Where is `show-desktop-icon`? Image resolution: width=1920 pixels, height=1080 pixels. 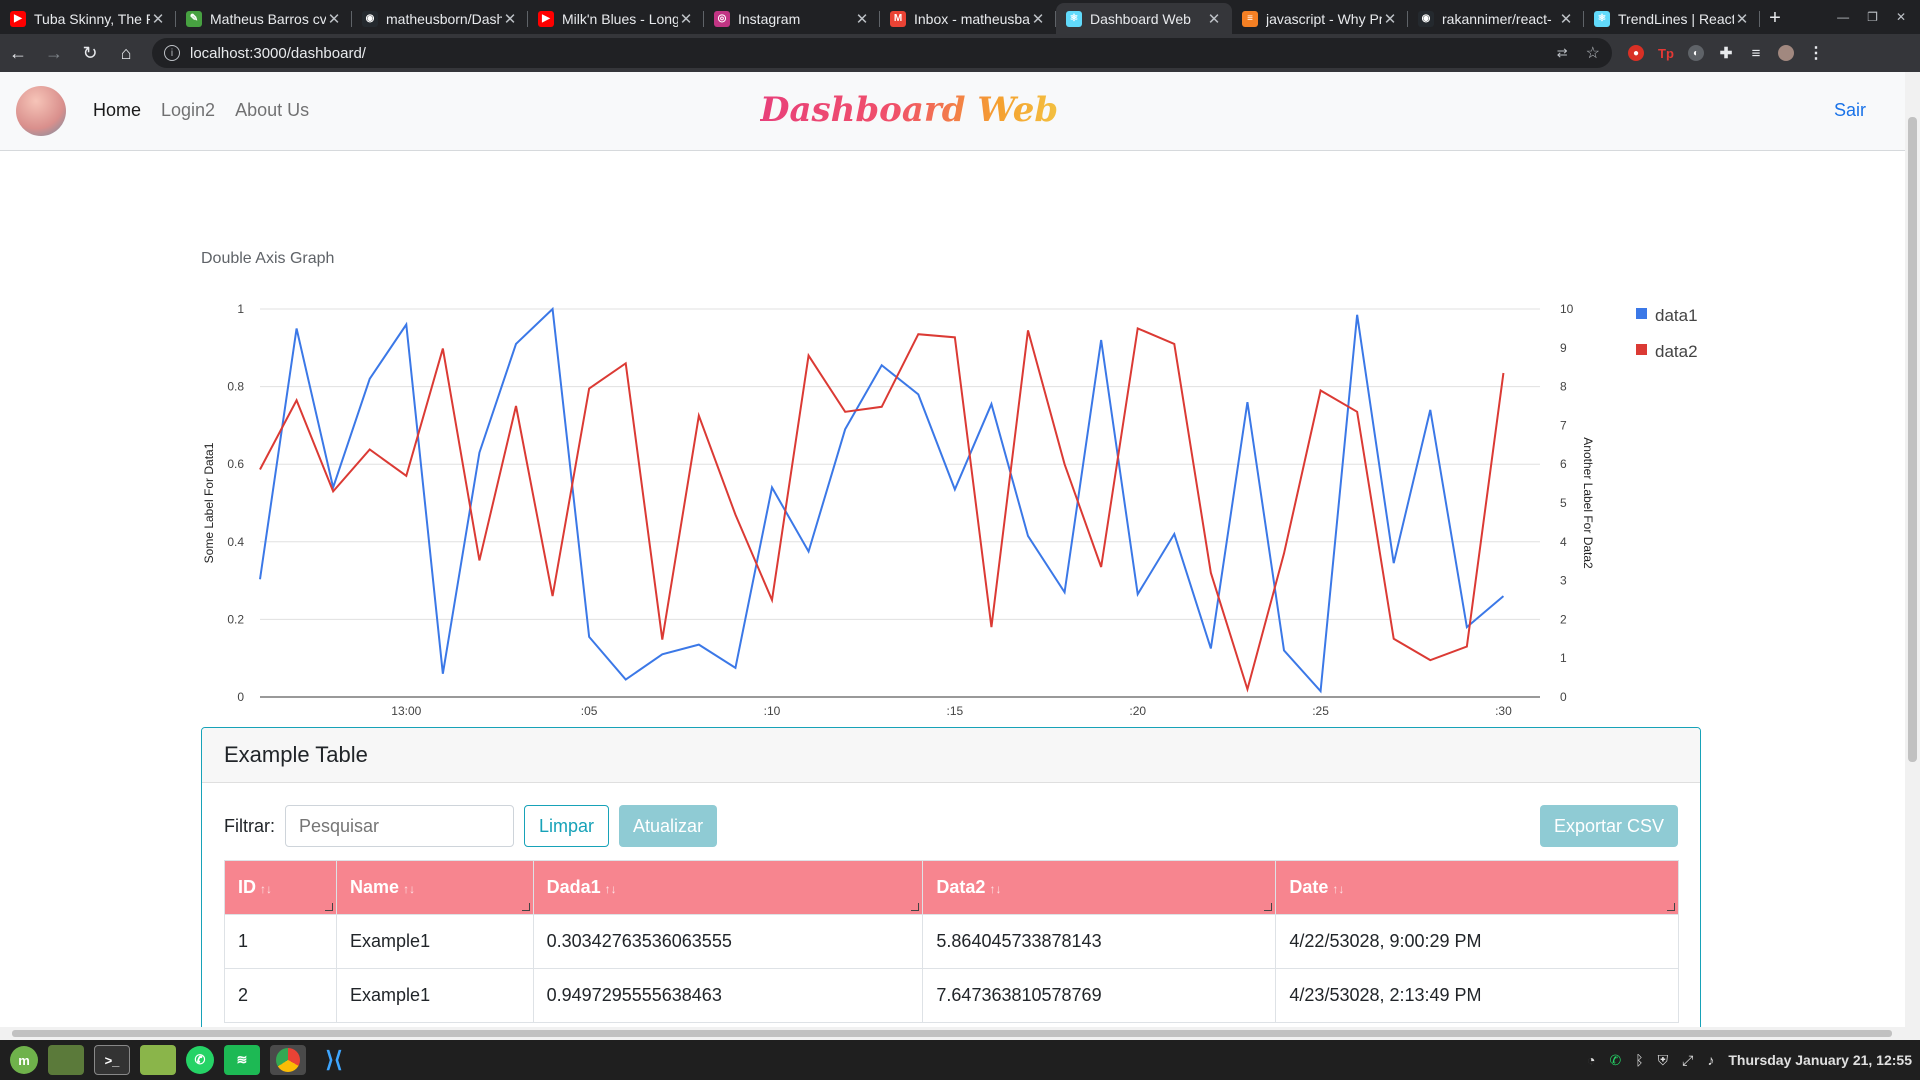
show-desktop-icon is located at coordinates (66, 1060).